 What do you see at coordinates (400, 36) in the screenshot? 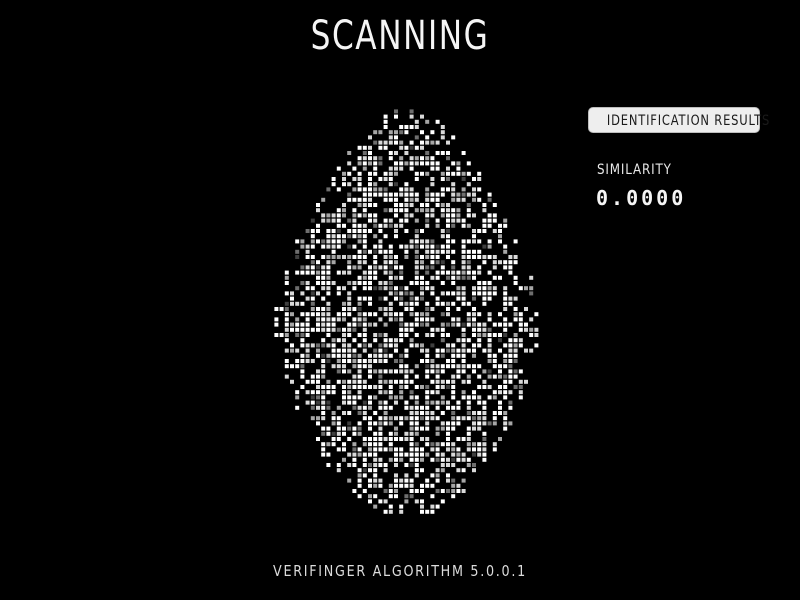
I see `page-title: SCANNING` at bounding box center [400, 36].